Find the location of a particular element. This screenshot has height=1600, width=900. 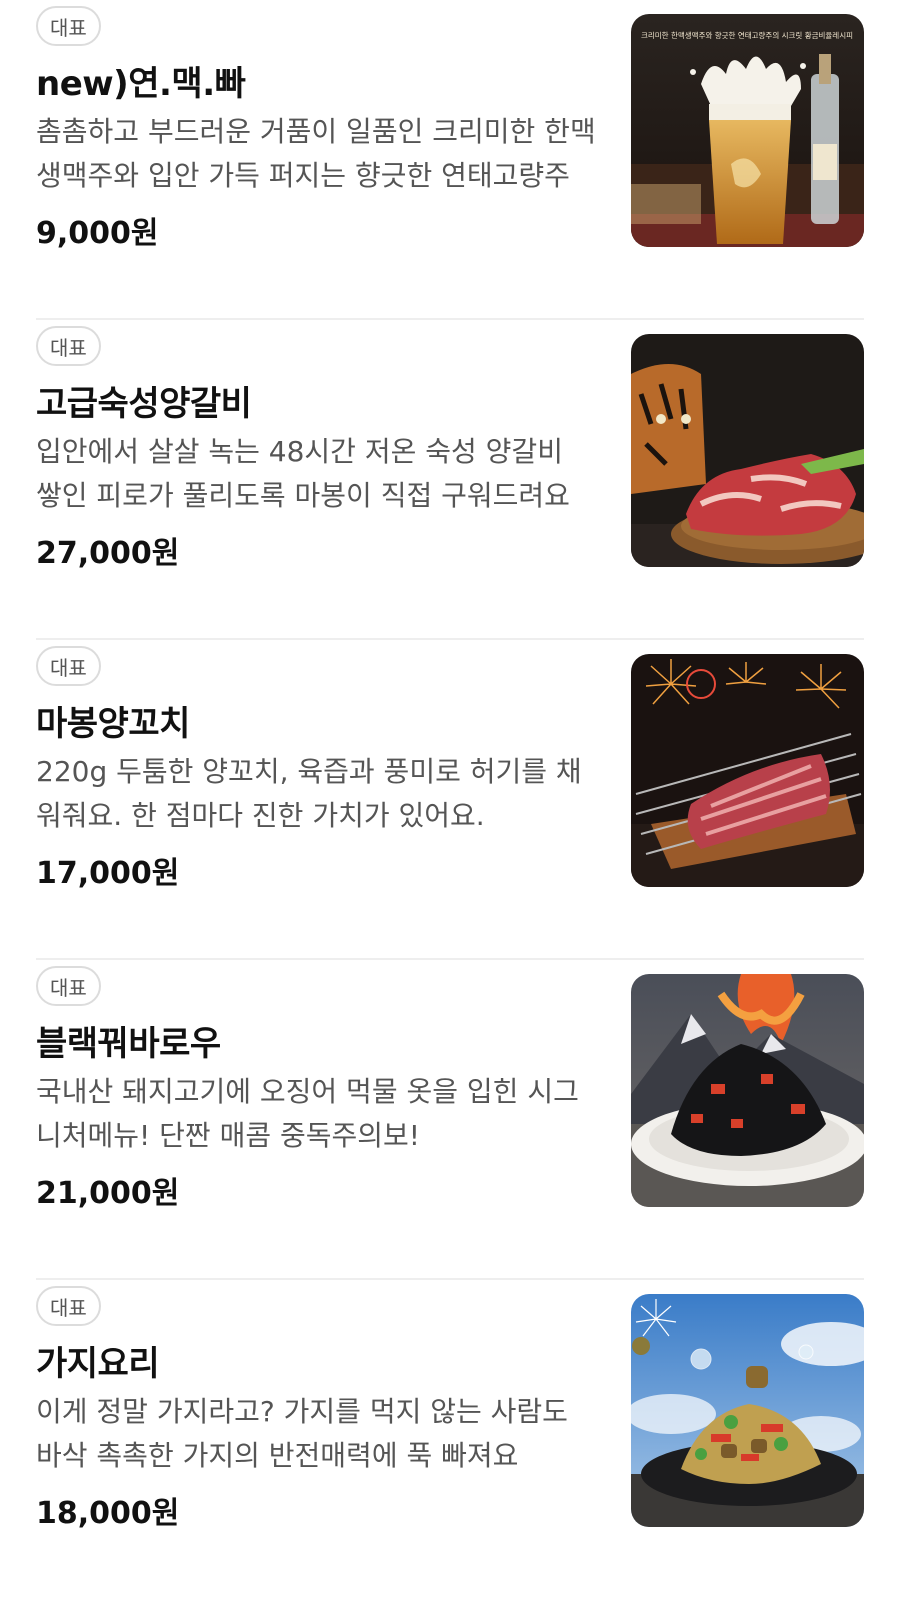

menu-item-price: 21,000원 is located at coordinates (108, 1193).